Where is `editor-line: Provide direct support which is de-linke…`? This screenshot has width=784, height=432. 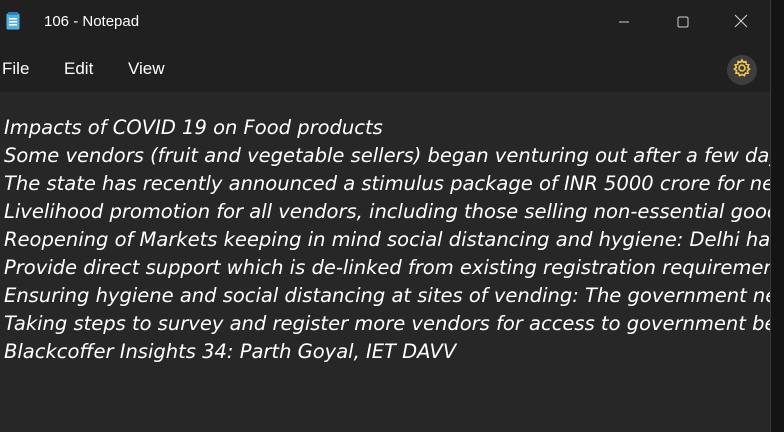 editor-line: Provide direct support which is de-linke… is located at coordinates (387, 268).